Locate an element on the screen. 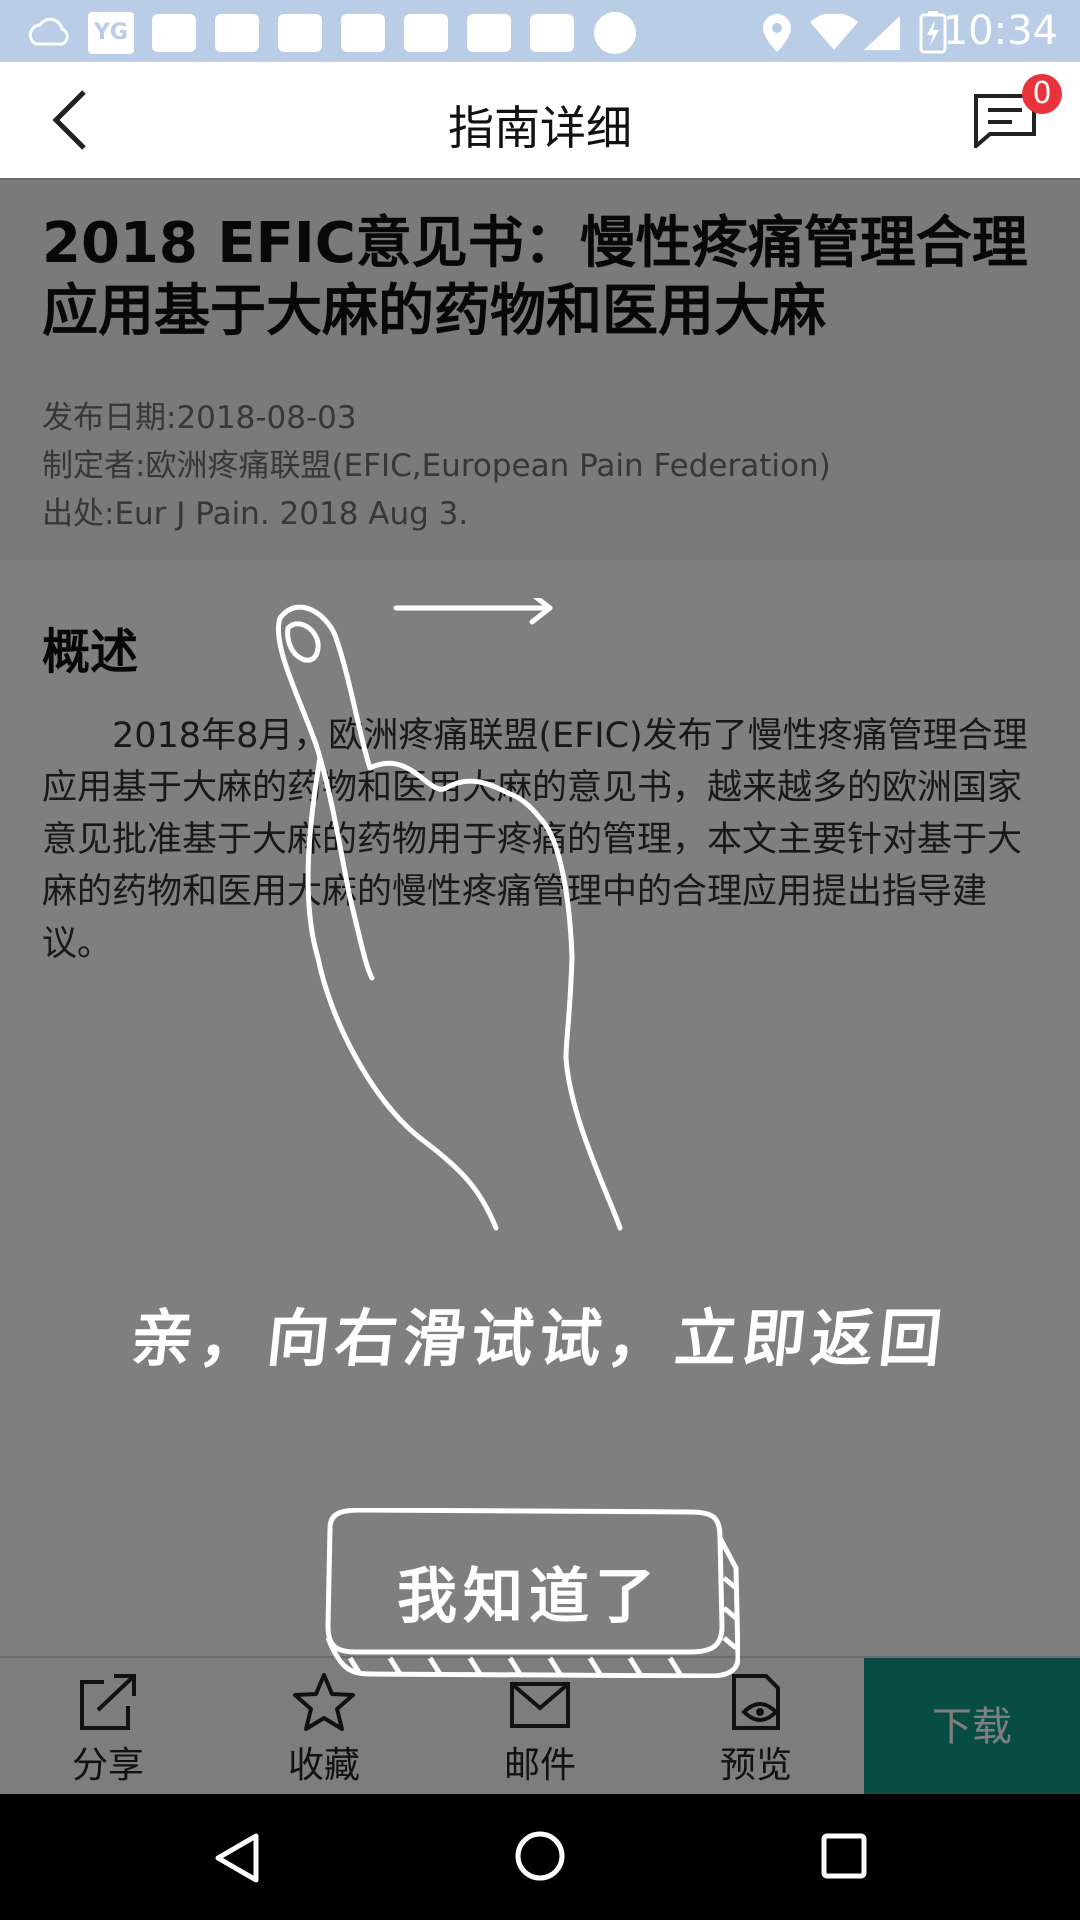 Image resolution: width=1080 pixels, height=1920 pixels. wifi-icon is located at coordinates (834, 32).